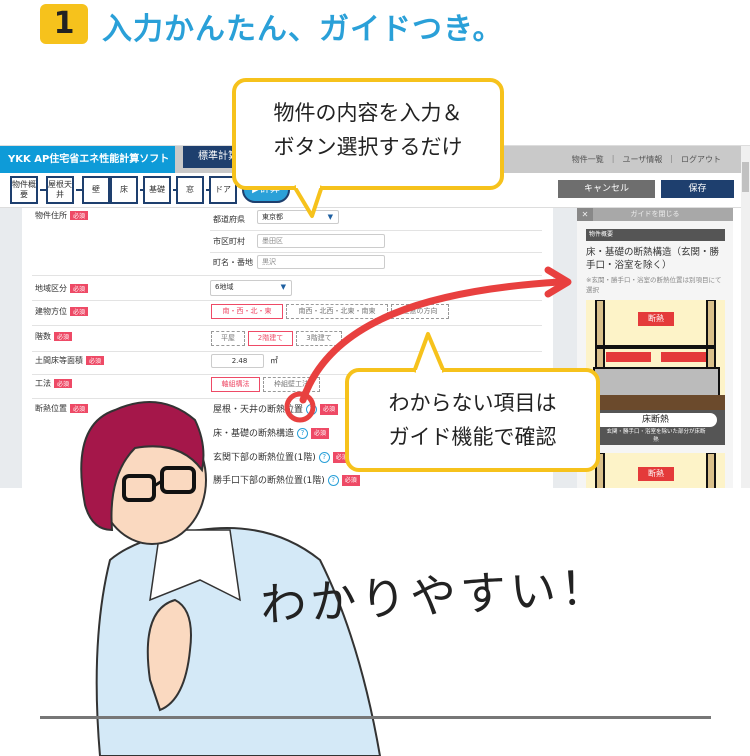 This screenshot has height=756, width=750. I want to click on callout-line: ボタン選択するだけ, so click(368, 147).